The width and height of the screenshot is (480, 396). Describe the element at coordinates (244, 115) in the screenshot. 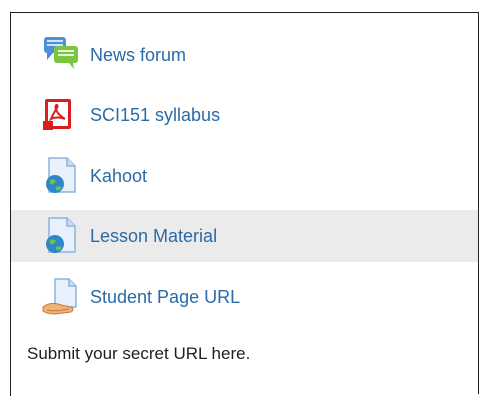

I see `activity-sci151-syllabus: SCI151 syllabus` at that location.